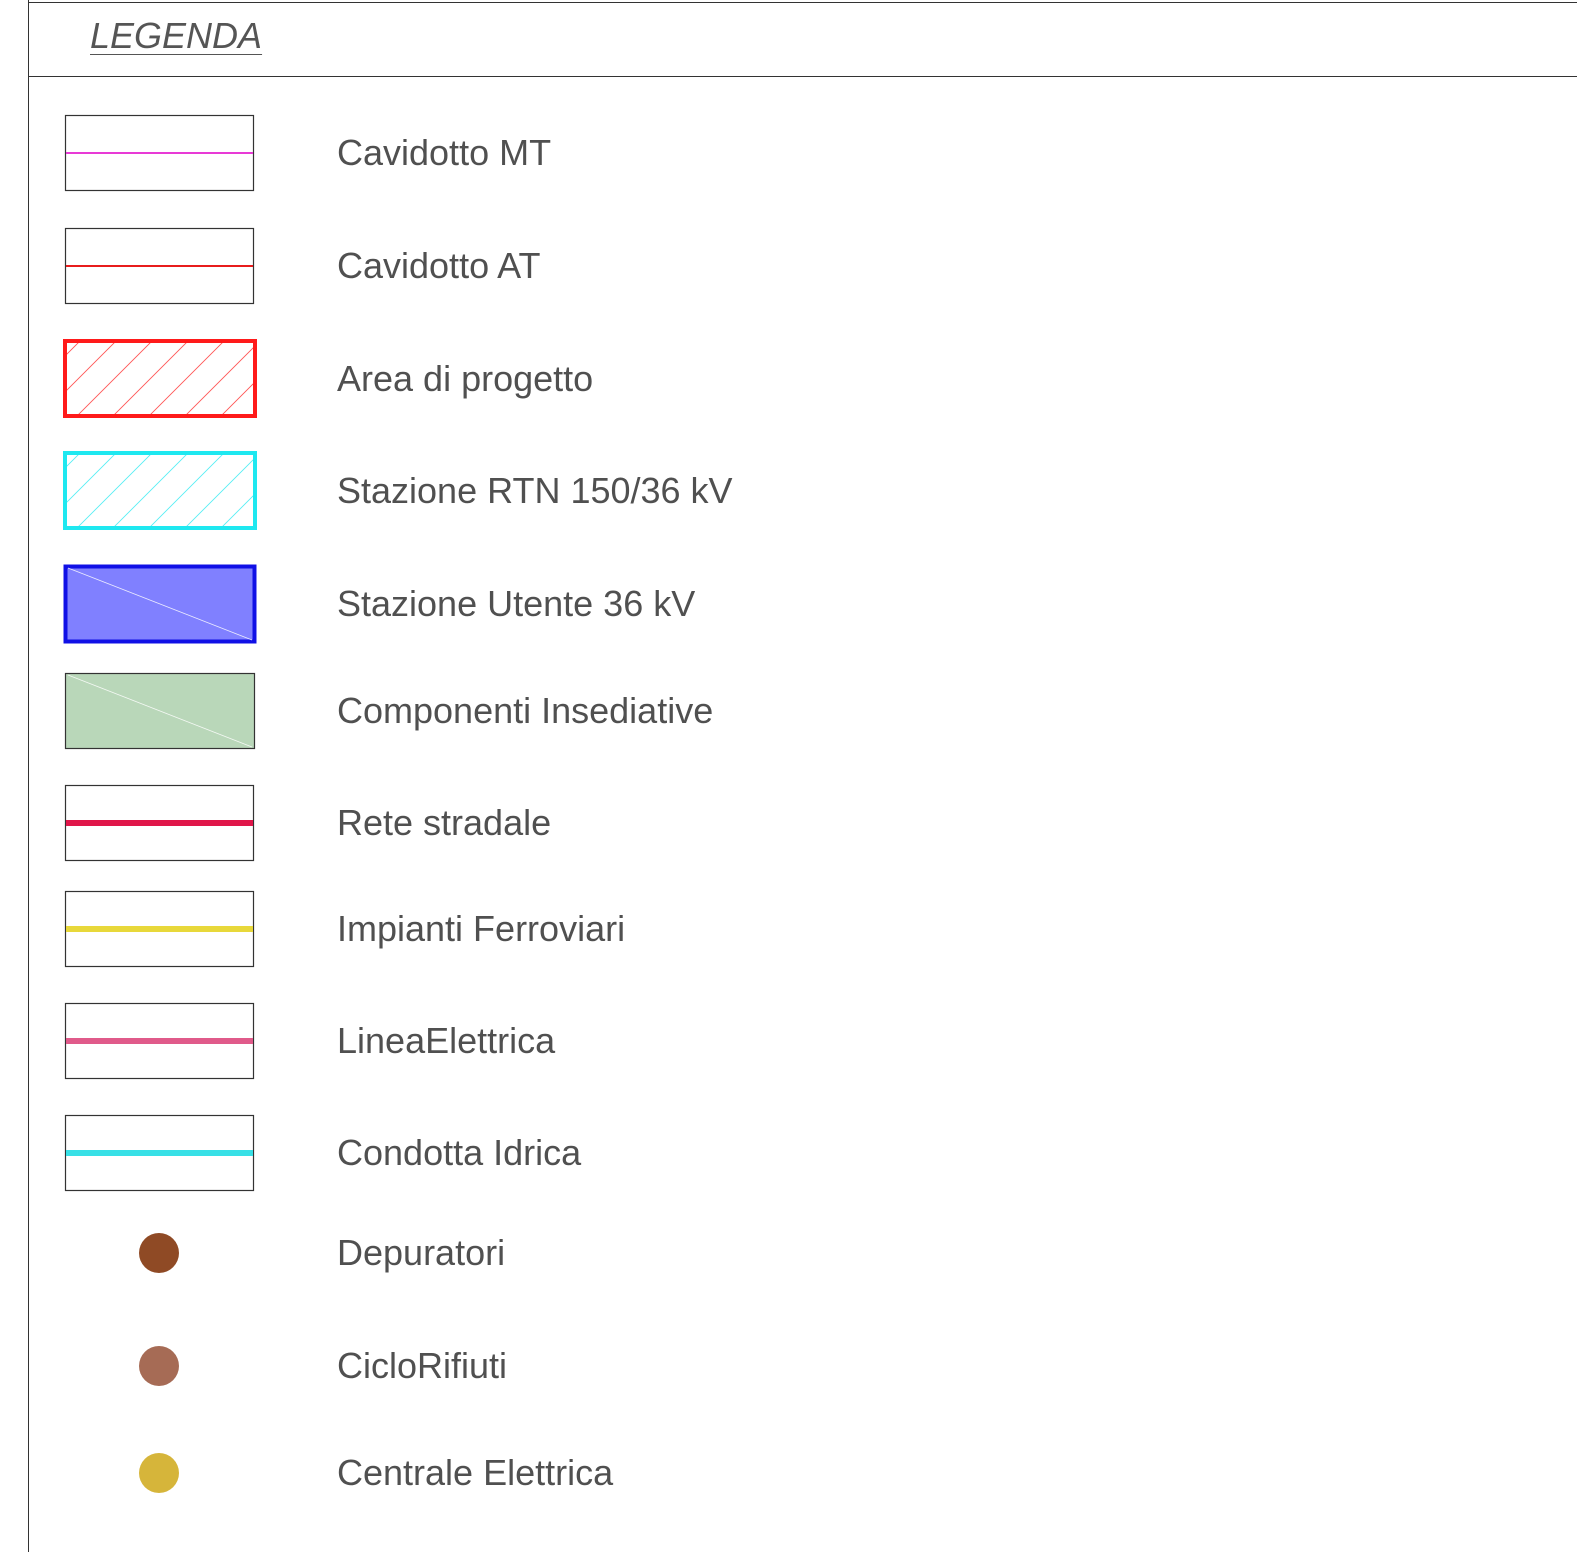 The height and width of the screenshot is (1552, 1577). What do you see at coordinates (788, 491) in the screenshot?
I see `legend-item-stazione-rtn-150-36-kv: Stazione RTN 150/36 kV` at bounding box center [788, 491].